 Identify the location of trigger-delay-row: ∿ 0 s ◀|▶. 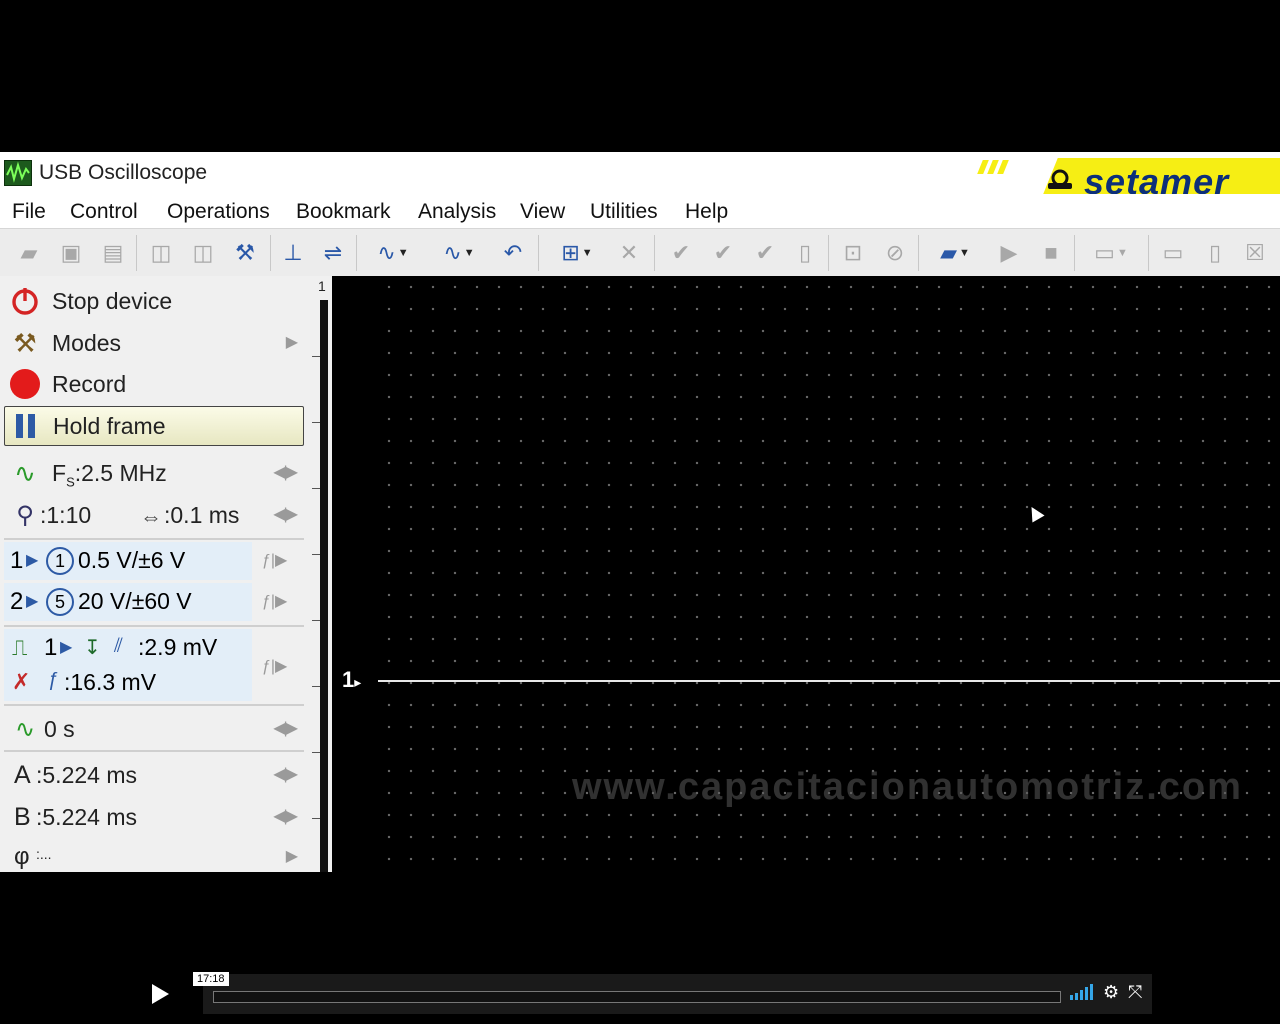
(154, 729).